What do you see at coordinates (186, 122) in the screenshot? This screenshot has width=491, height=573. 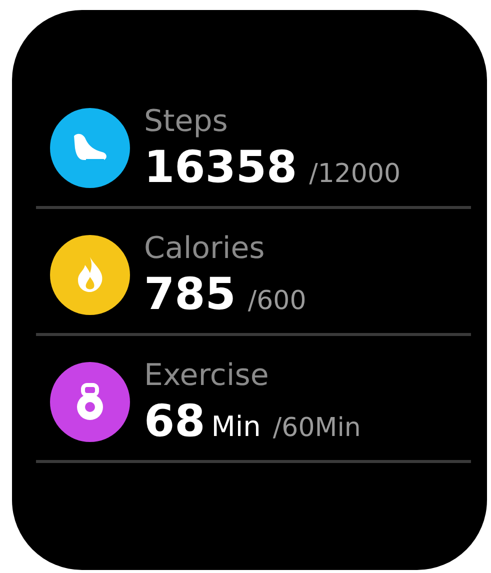 I see `metric-title: Steps` at bounding box center [186, 122].